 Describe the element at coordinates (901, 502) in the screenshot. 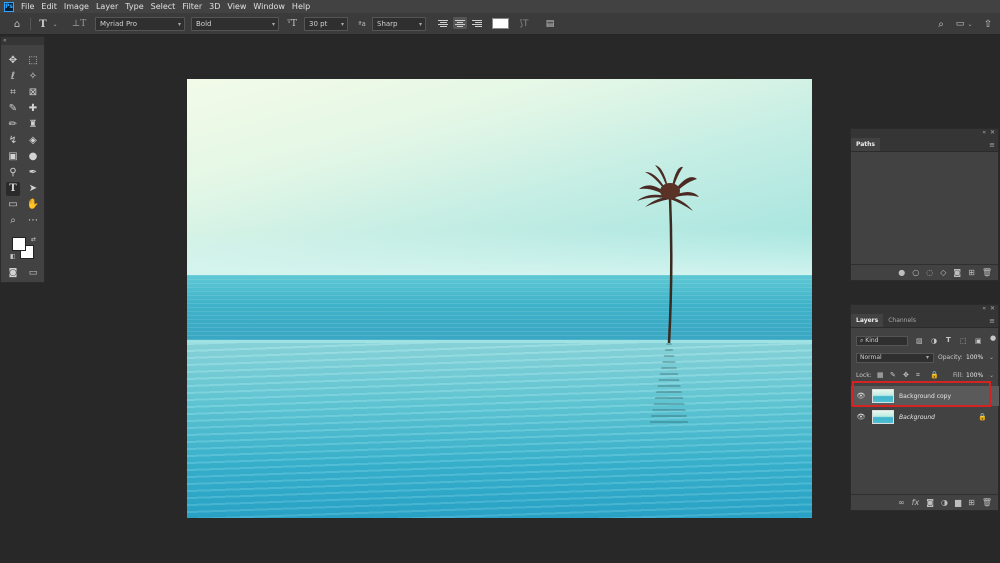

I see `link-layers-icon: ∞` at that location.